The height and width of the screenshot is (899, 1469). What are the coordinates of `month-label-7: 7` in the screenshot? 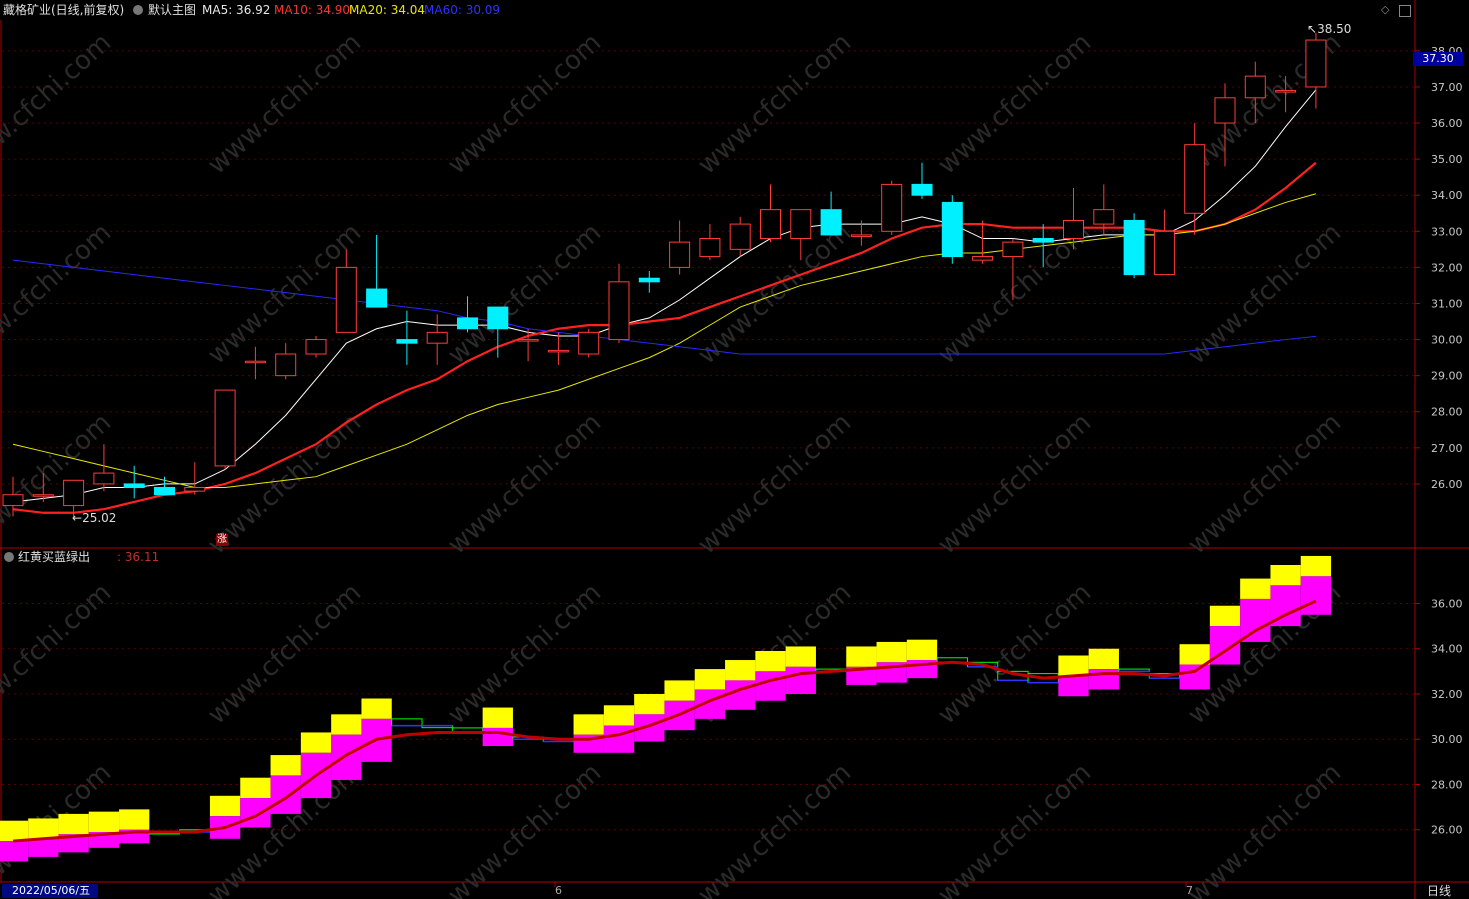 It's located at (1189, 890).